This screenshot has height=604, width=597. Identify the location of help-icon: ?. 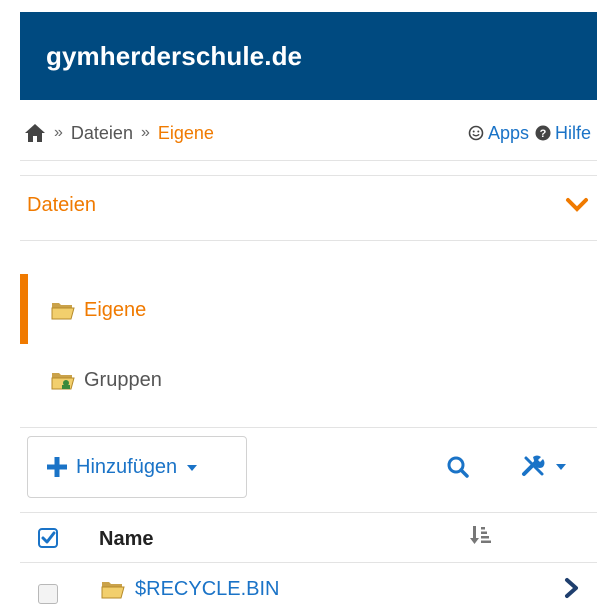
(543, 133).